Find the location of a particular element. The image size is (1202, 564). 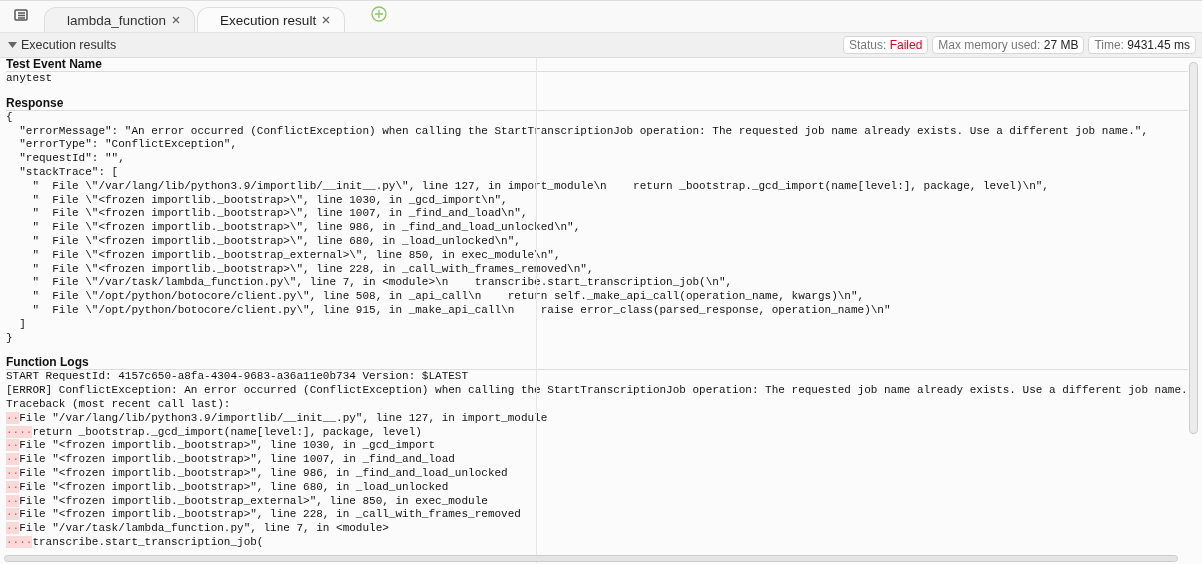

section-heading: Response is located at coordinates (597, 103).